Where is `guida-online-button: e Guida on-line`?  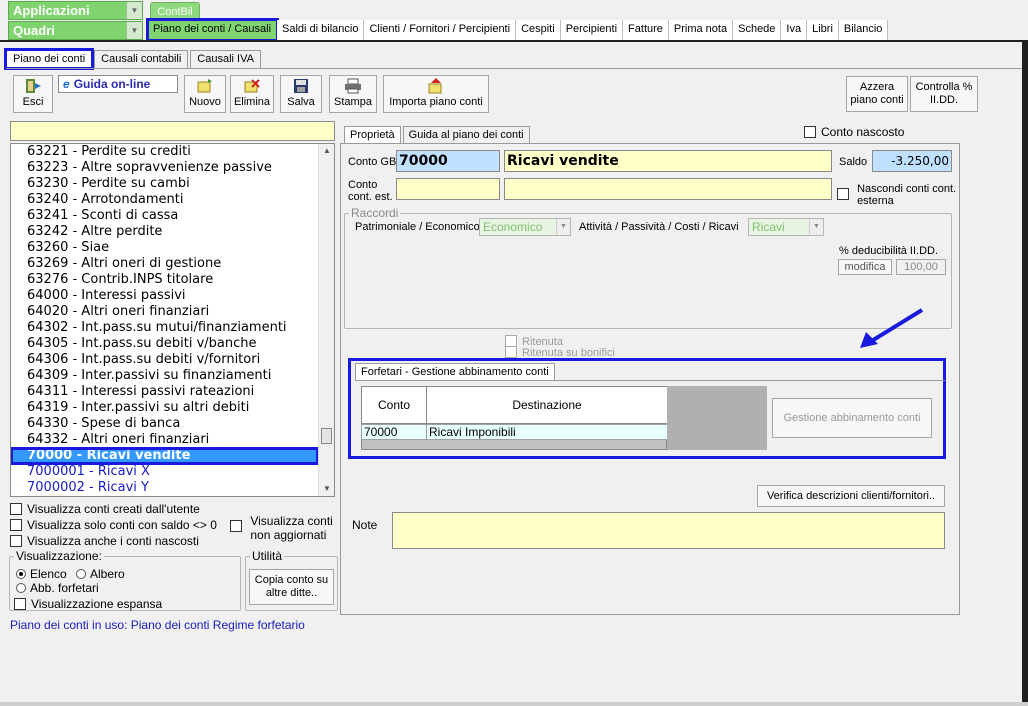 guida-online-button: e Guida on-line is located at coordinates (118, 84).